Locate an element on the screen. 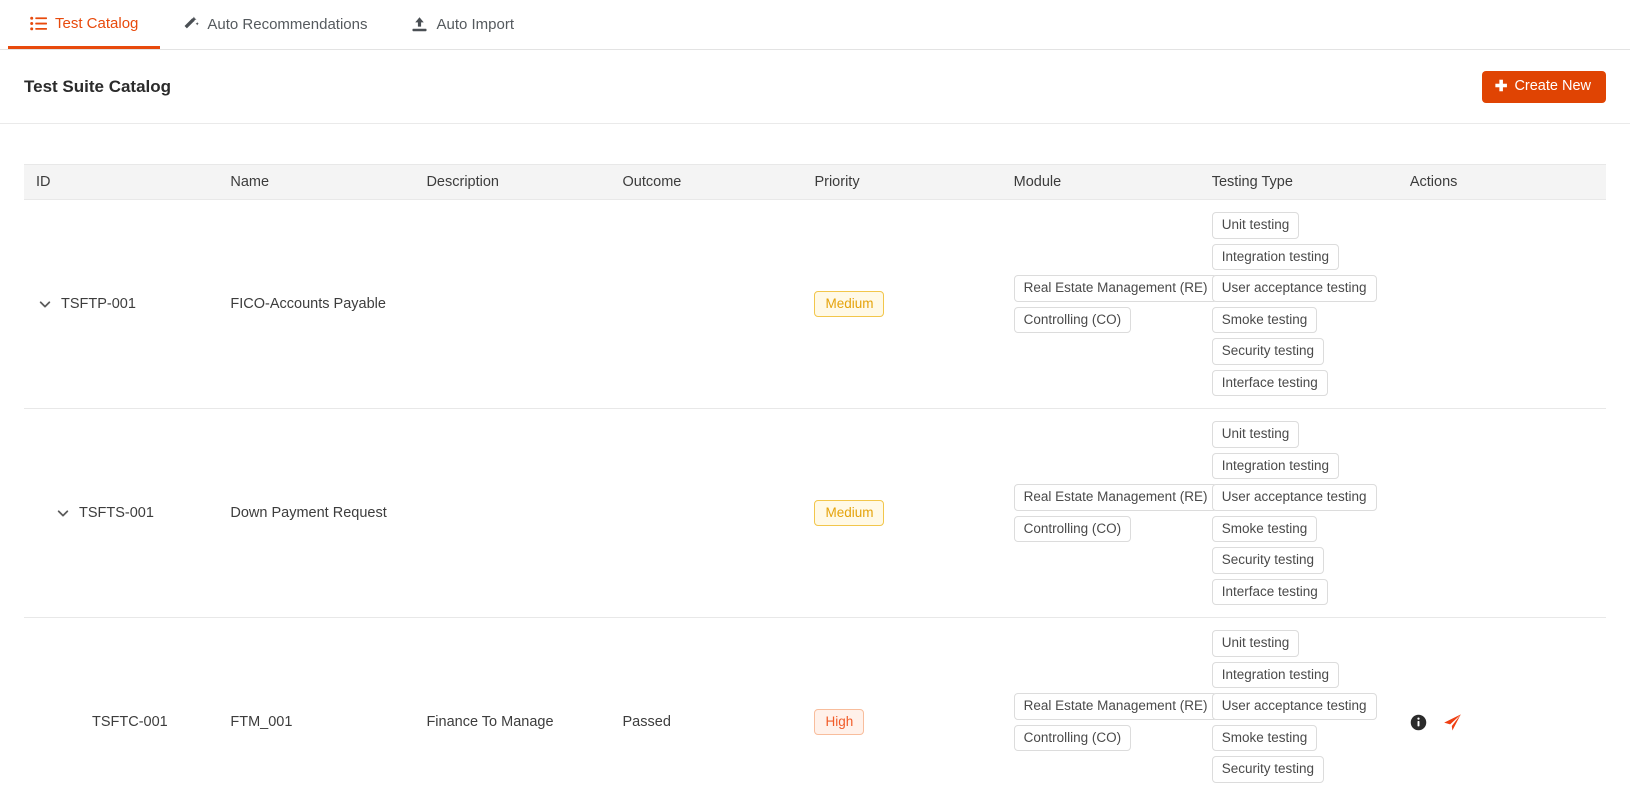  info-icon is located at coordinates (1418, 722).